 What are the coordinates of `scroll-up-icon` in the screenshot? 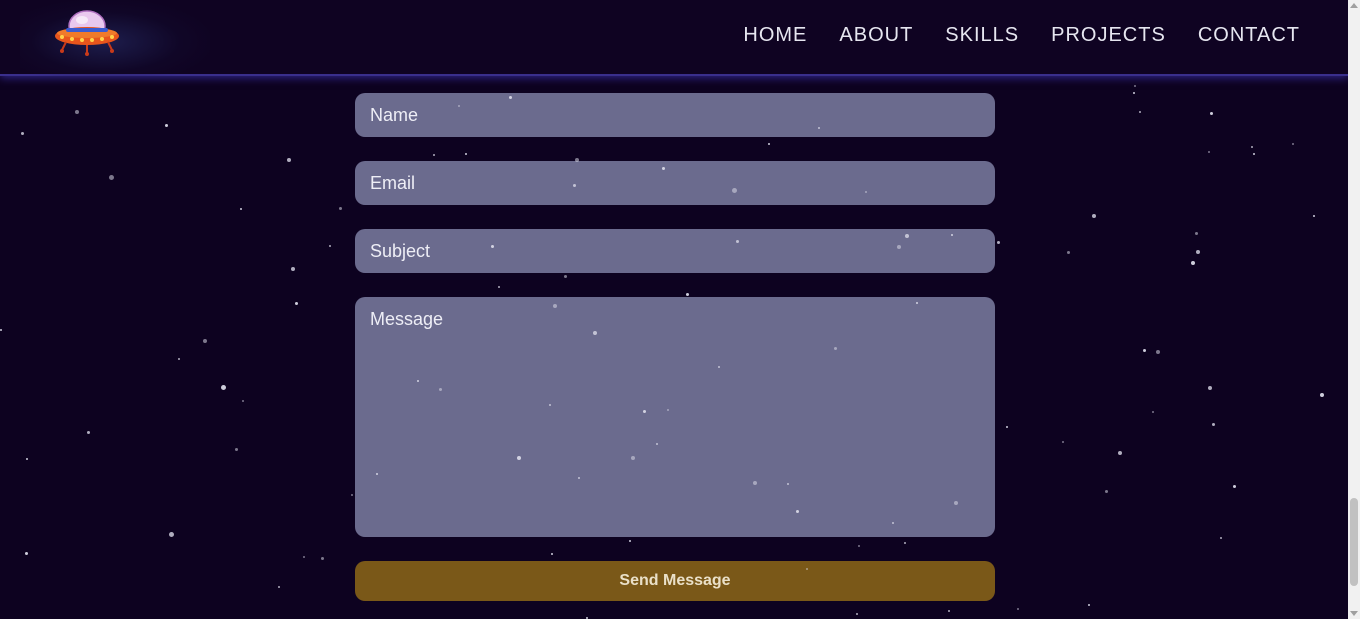 It's located at (1354, 5).